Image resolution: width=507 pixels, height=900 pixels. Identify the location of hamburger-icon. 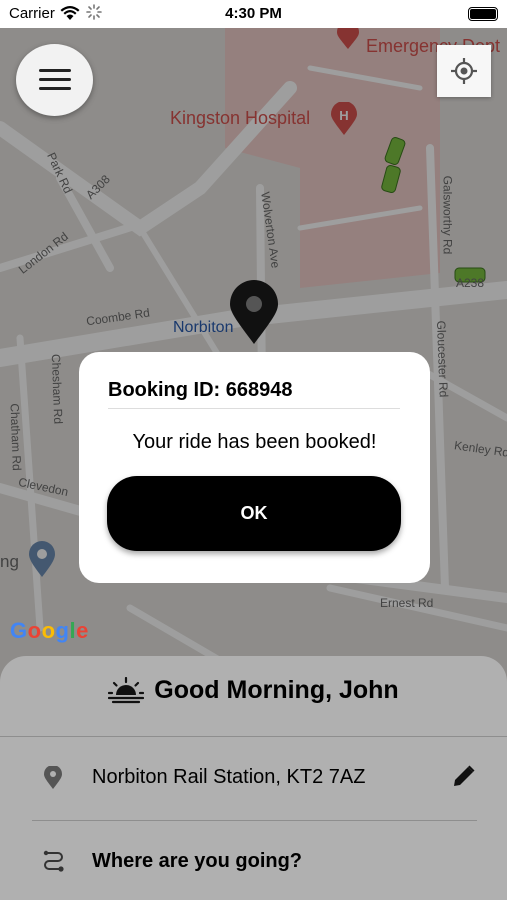
(54, 79).